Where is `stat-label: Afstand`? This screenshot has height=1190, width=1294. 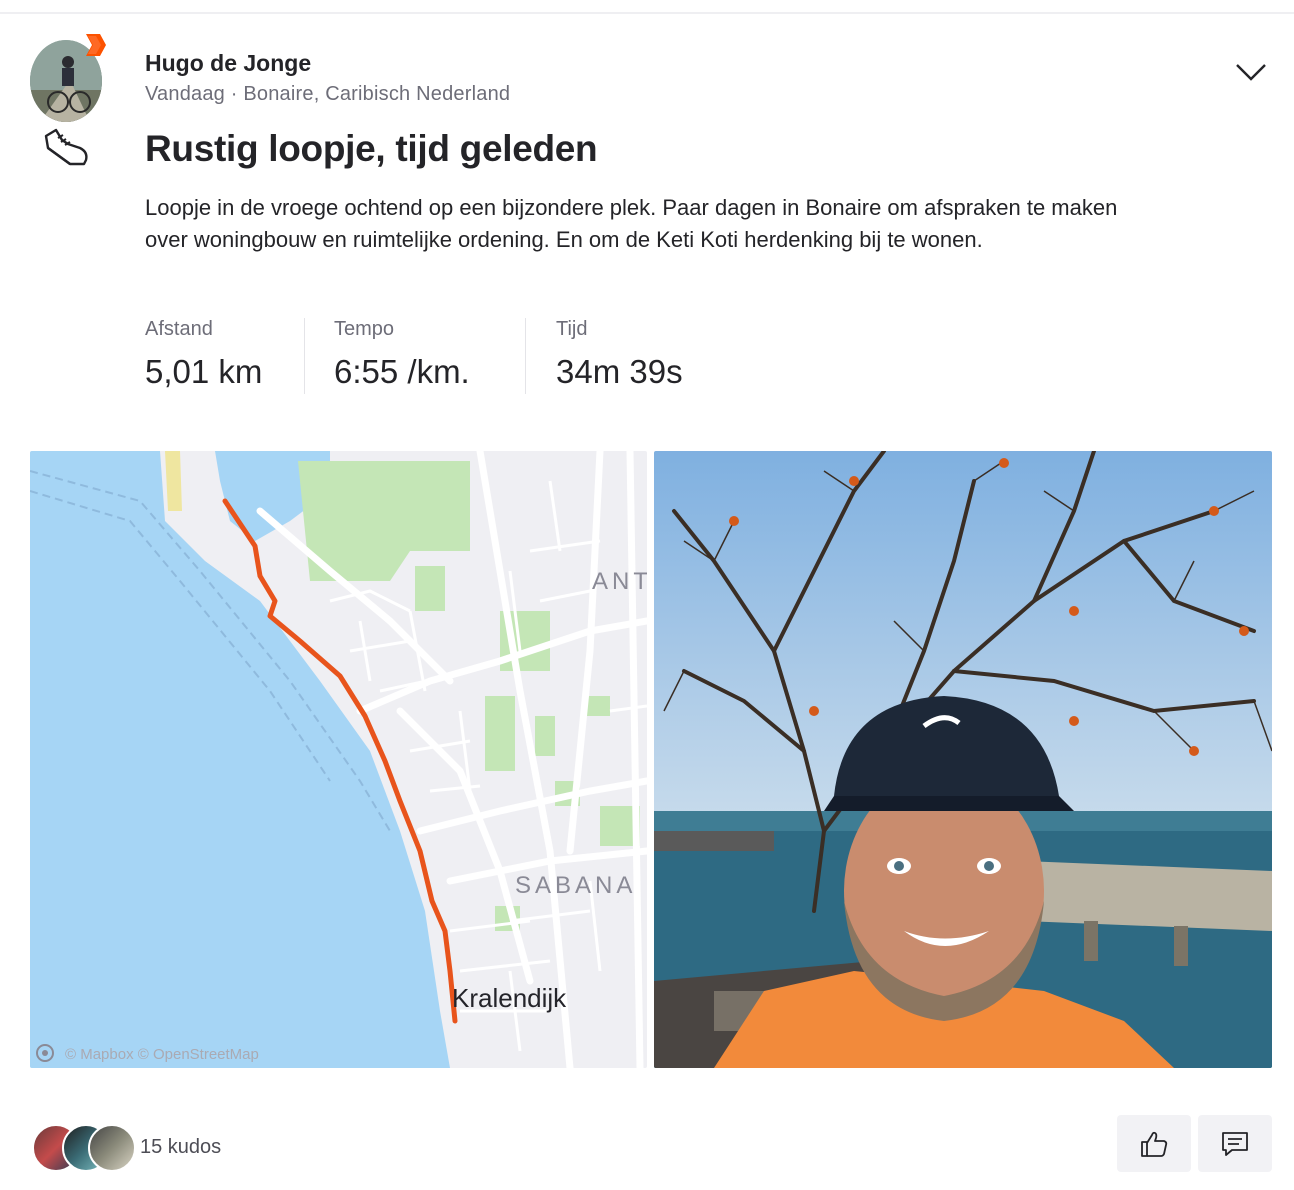
stat-label: Afstand is located at coordinates (179, 329).